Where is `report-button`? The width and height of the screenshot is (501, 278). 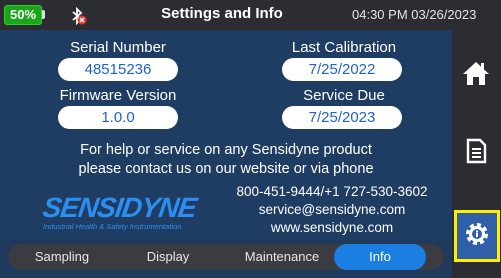
report-button is located at coordinates (476, 153).